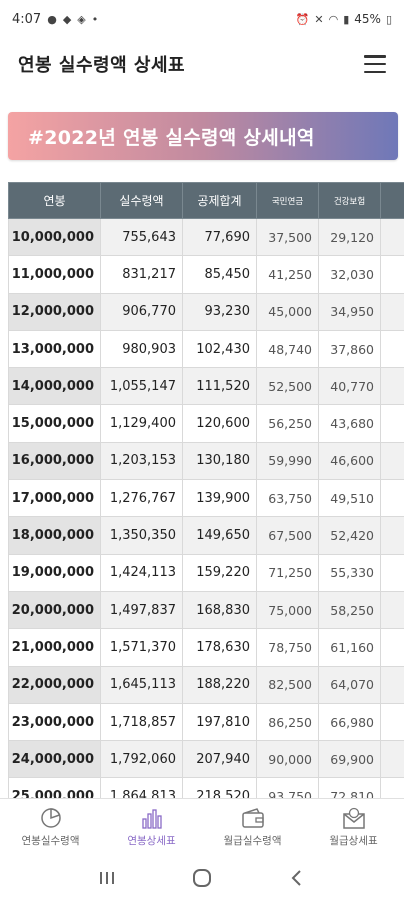  I want to click on cell-national-pension: 67,500, so click(287, 535).